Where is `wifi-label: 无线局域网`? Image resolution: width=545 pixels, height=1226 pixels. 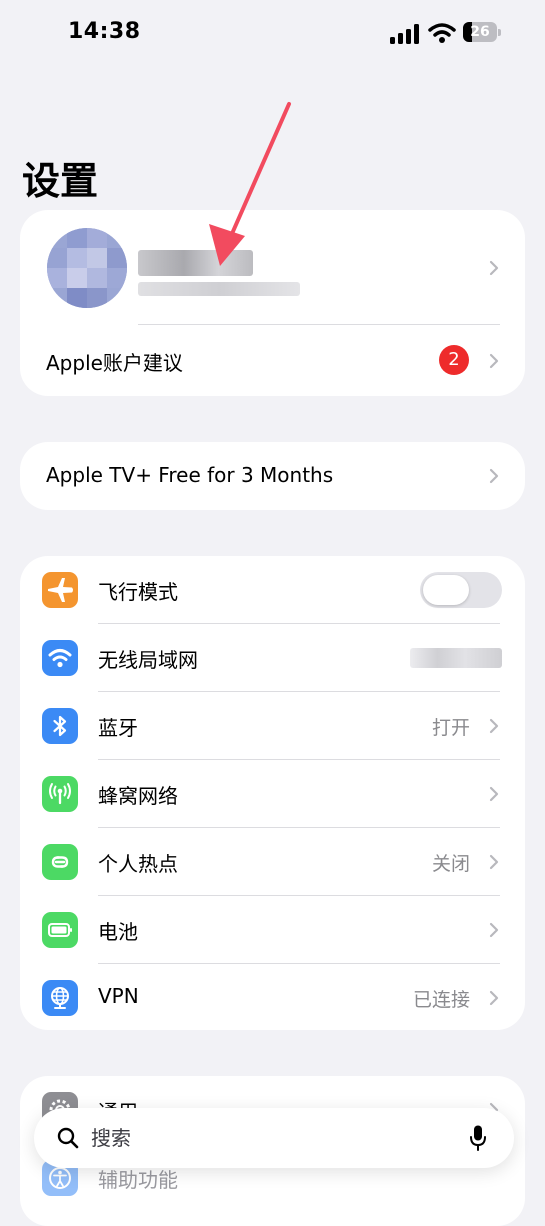
wifi-label: 无线局域网 is located at coordinates (148, 660).